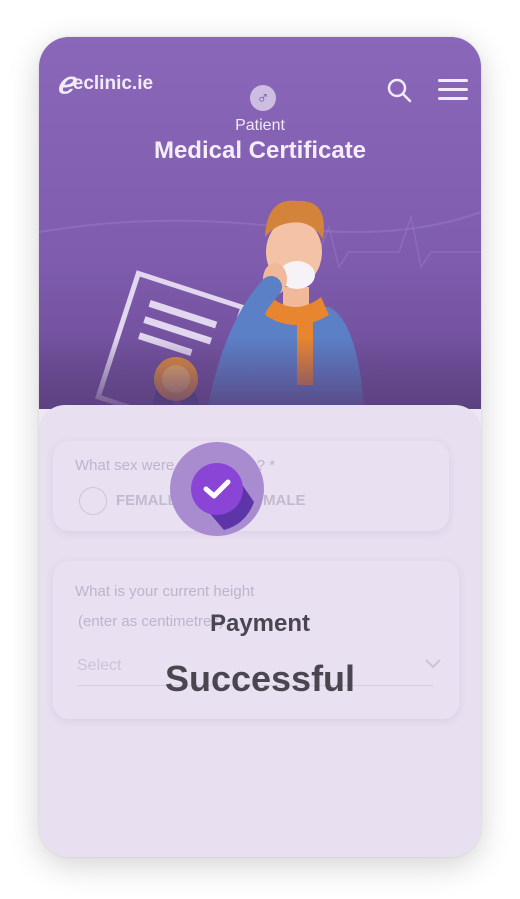 Image resolution: width=520 pixels, height=899 pixels. Describe the element at coordinates (453, 90) in the screenshot. I see `hamburger-menu-icon` at that location.